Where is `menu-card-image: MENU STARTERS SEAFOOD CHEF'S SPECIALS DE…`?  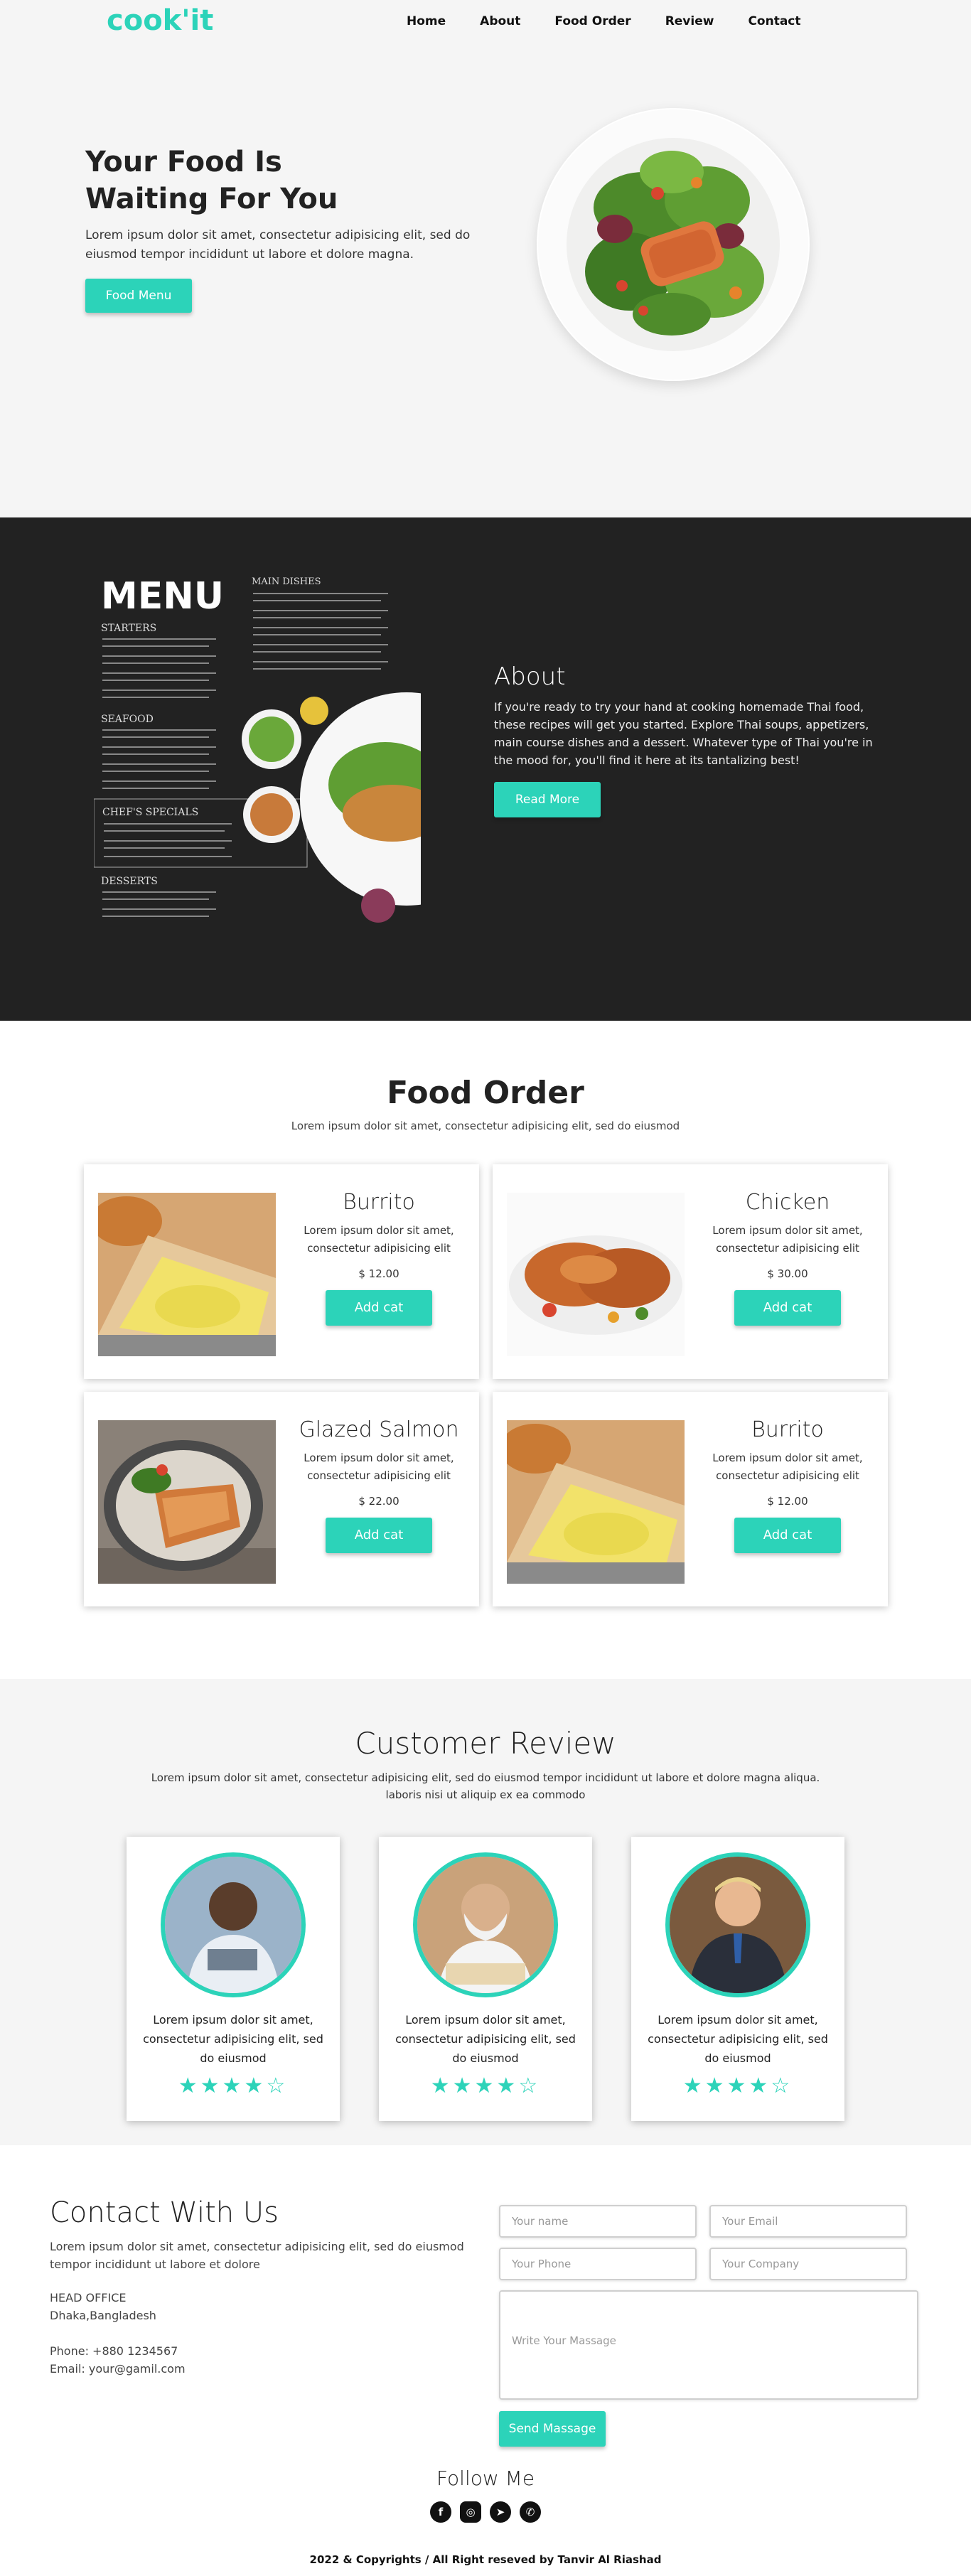
menu-card-image: MENU STARTERS SEAFOOD CHEF'S SPECIALS DE… is located at coordinates (303, 770).